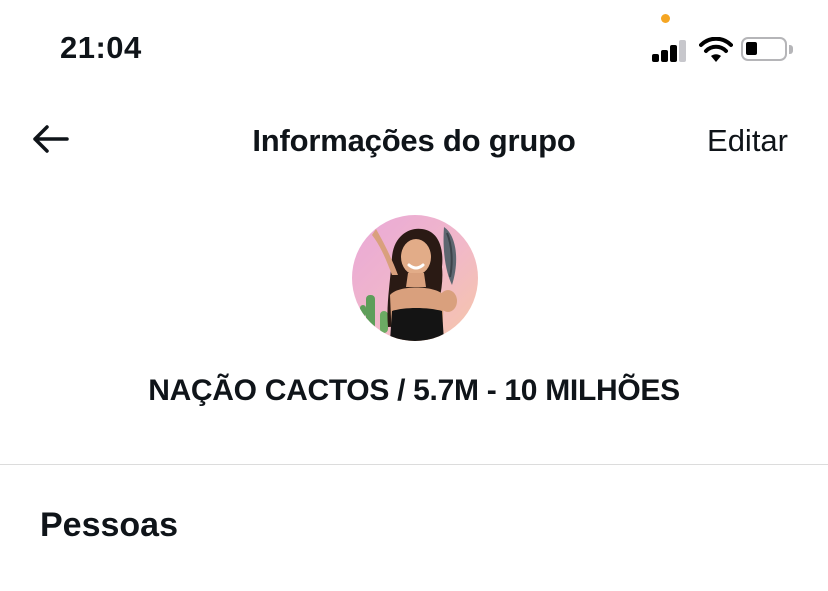 This screenshot has height=591, width=828. What do you see at coordinates (109, 525) in the screenshot?
I see `section-title-people: Pessoas` at bounding box center [109, 525].